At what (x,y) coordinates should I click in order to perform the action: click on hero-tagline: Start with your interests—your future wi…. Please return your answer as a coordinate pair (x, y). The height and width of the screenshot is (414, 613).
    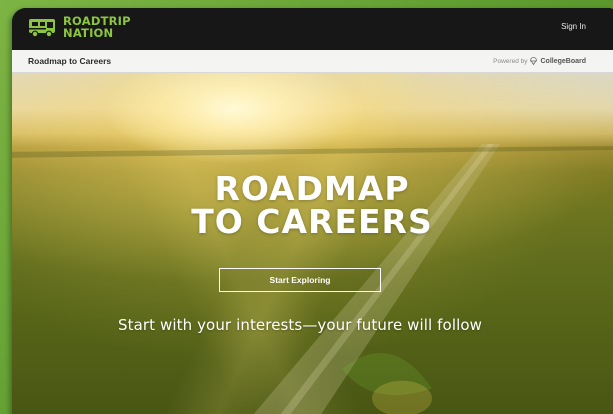
    Looking at the image, I should click on (300, 325).